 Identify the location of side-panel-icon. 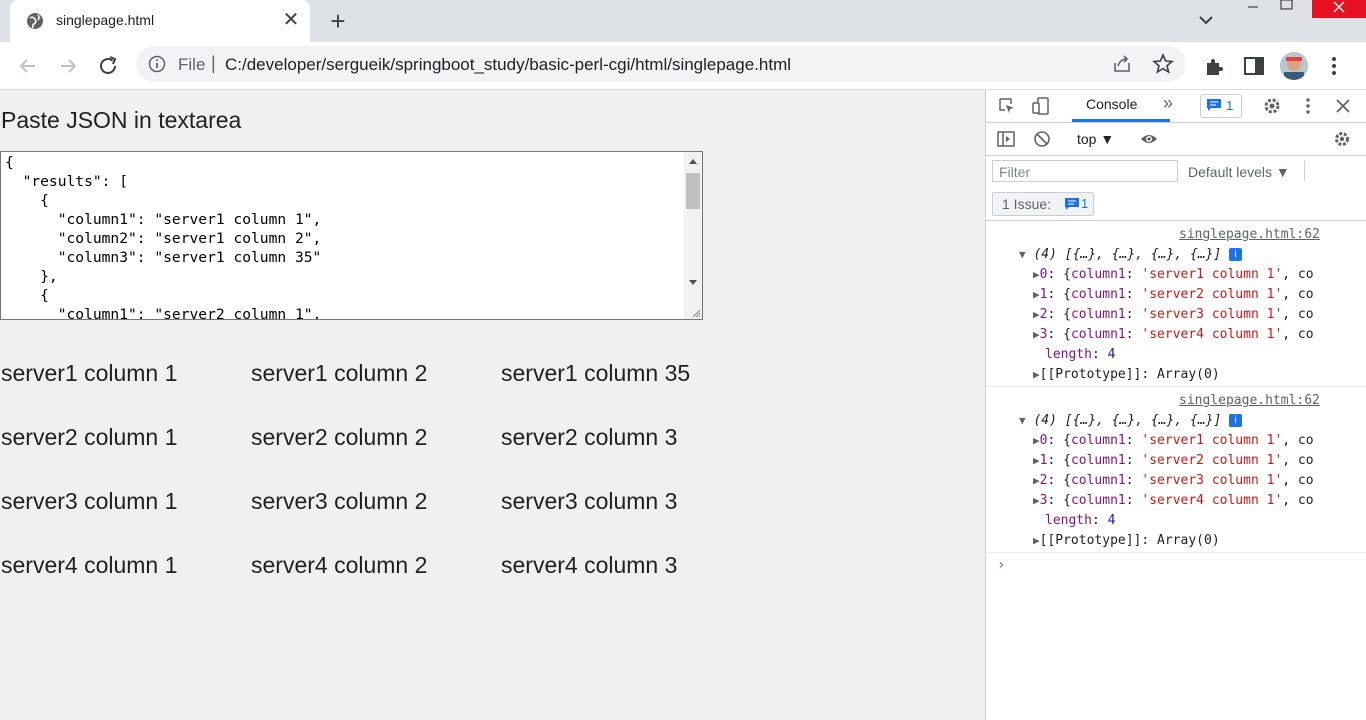
(1254, 66).